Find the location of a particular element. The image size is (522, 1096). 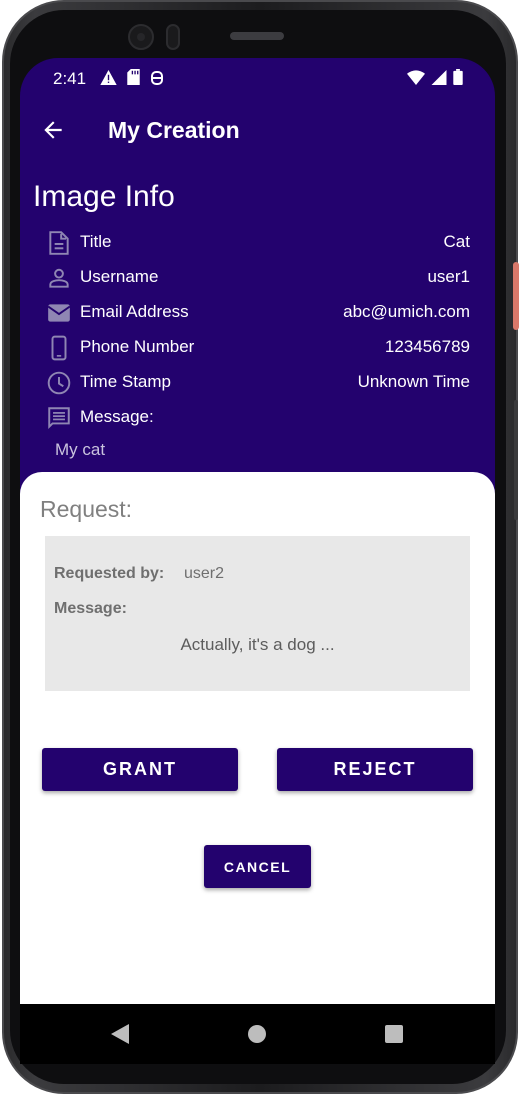

status-time: 2:41 is located at coordinates (70, 78).